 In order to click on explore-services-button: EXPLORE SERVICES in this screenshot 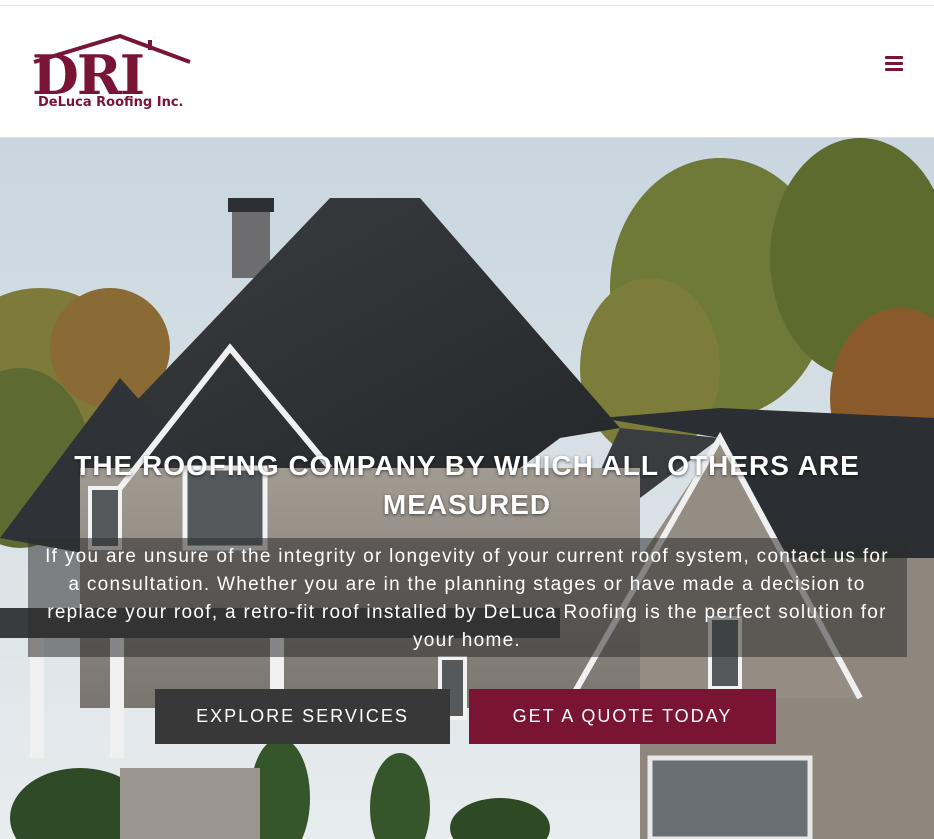, I will do `click(302, 716)`.